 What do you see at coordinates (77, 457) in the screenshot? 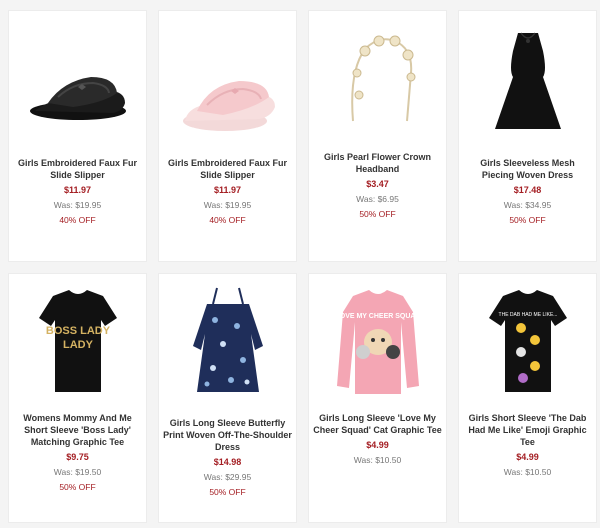
I see `product-price: $9.75` at bounding box center [77, 457].